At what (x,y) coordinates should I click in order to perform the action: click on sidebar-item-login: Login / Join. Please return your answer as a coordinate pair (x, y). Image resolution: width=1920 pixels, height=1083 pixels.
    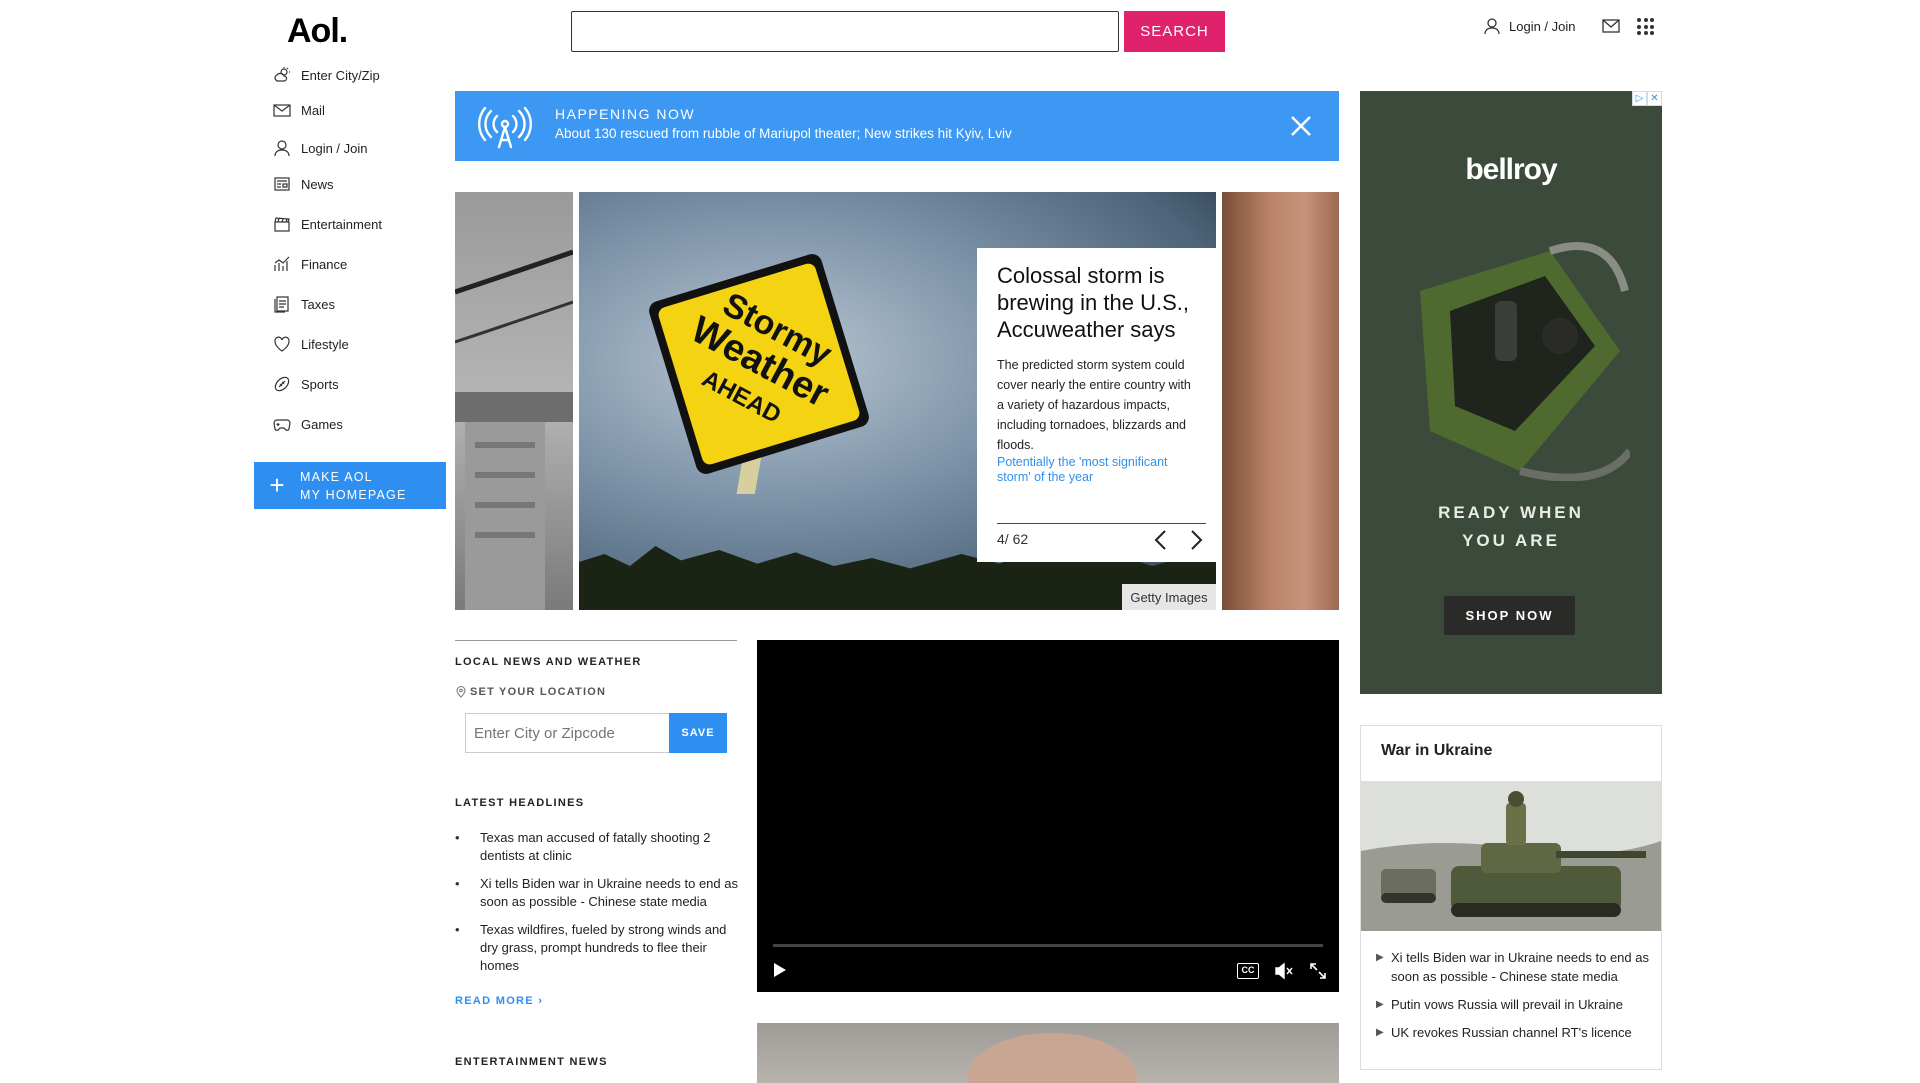
    Looking at the image, I should click on (320, 148).